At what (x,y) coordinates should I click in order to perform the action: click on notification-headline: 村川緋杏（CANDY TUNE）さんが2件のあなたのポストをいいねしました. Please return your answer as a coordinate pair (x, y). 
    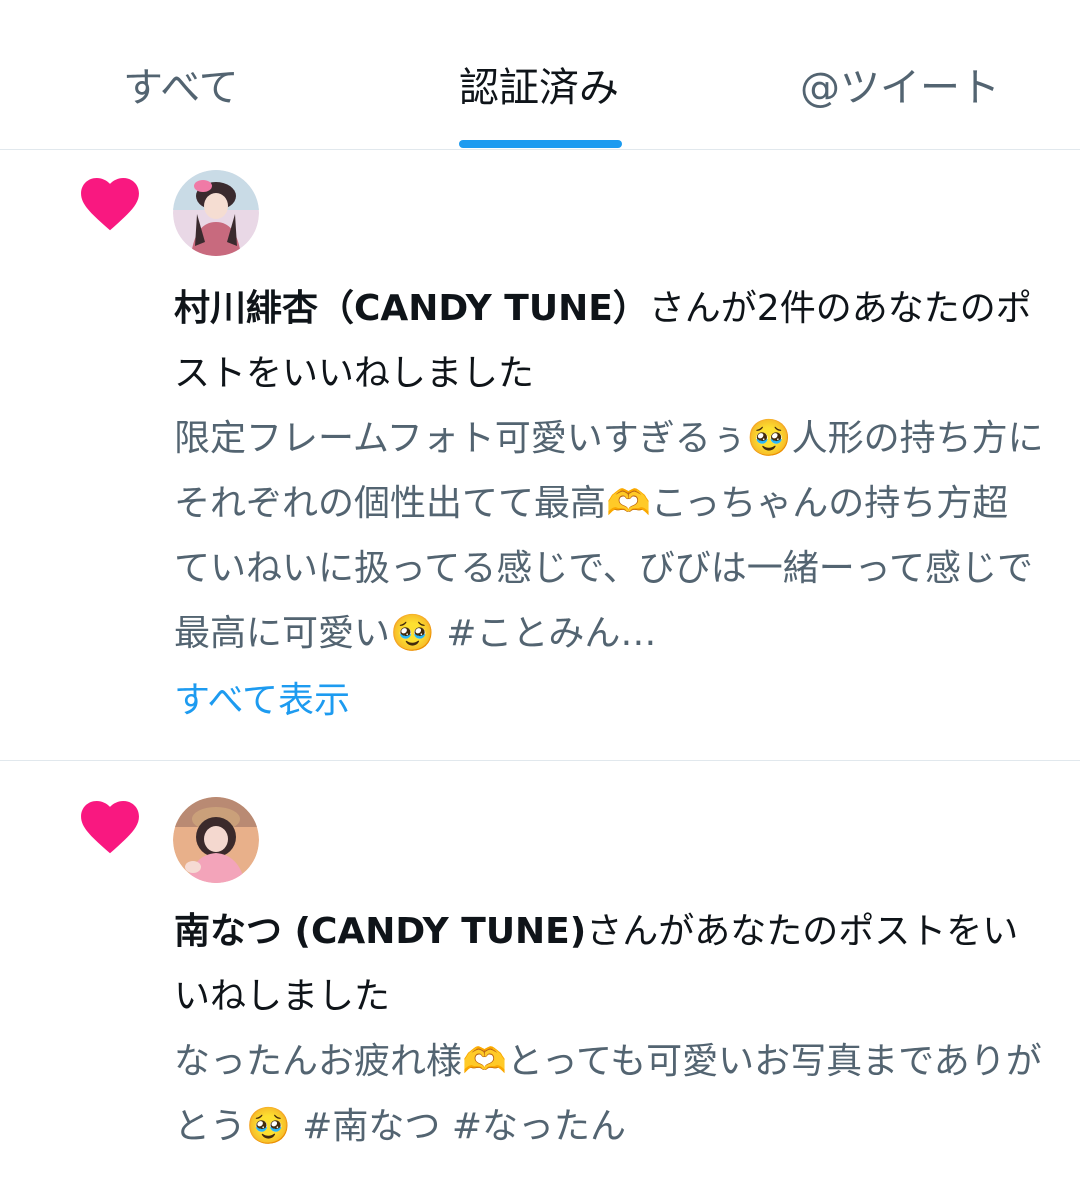
    Looking at the image, I should click on (609, 341).